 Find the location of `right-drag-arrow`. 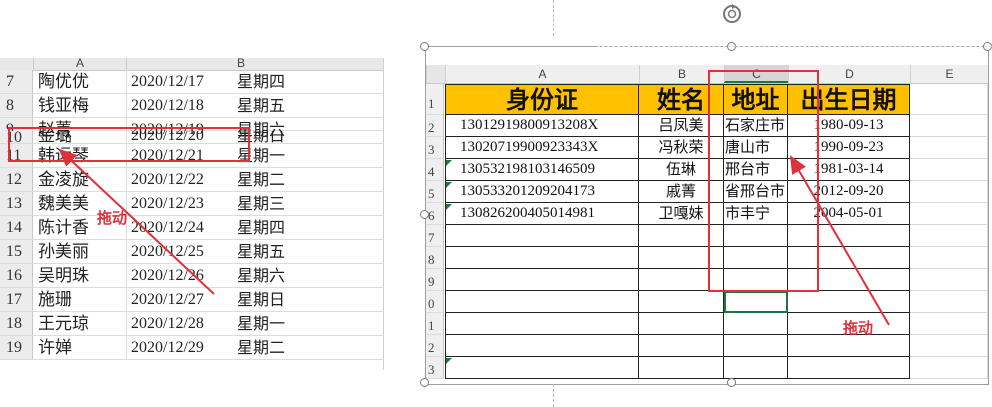

right-drag-arrow is located at coordinates (839, 240).